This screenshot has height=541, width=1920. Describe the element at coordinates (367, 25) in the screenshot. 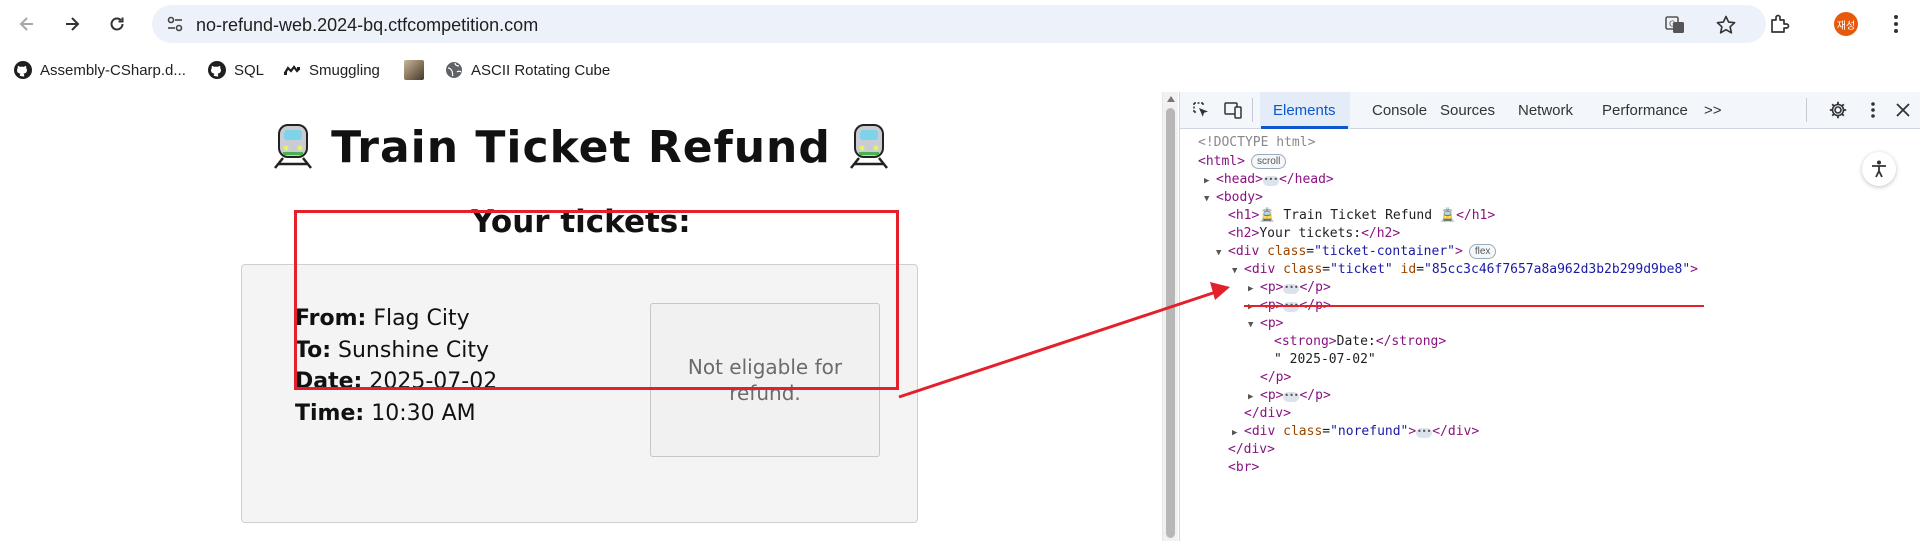

I see `url-text: no-refund-web.2024-bq.ctfcompetition.com` at that location.